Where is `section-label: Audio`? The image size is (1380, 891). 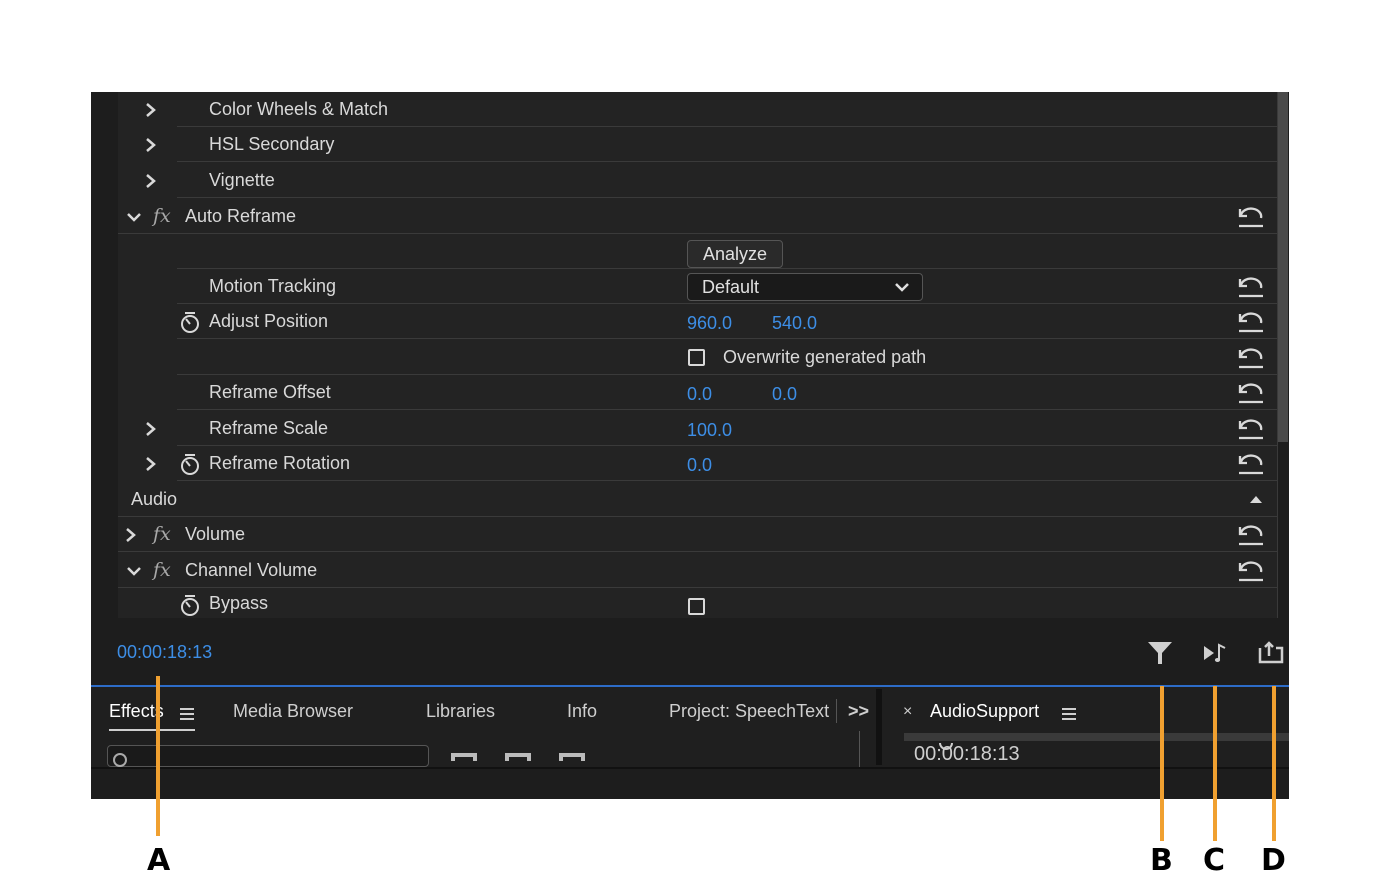 section-label: Audio is located at coordinates (154, 499).